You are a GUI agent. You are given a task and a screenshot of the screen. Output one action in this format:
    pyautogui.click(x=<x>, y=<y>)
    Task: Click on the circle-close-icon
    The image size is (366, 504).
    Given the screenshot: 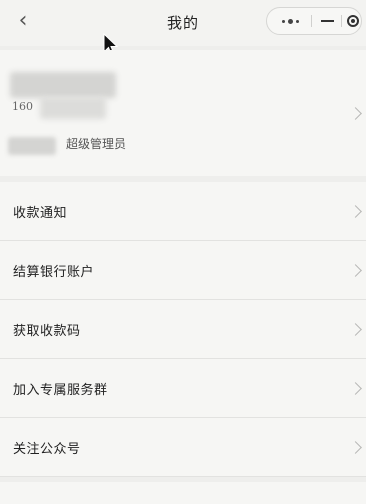 What is the action you would take?
    pyautogui.click(x=353, y=21)
    